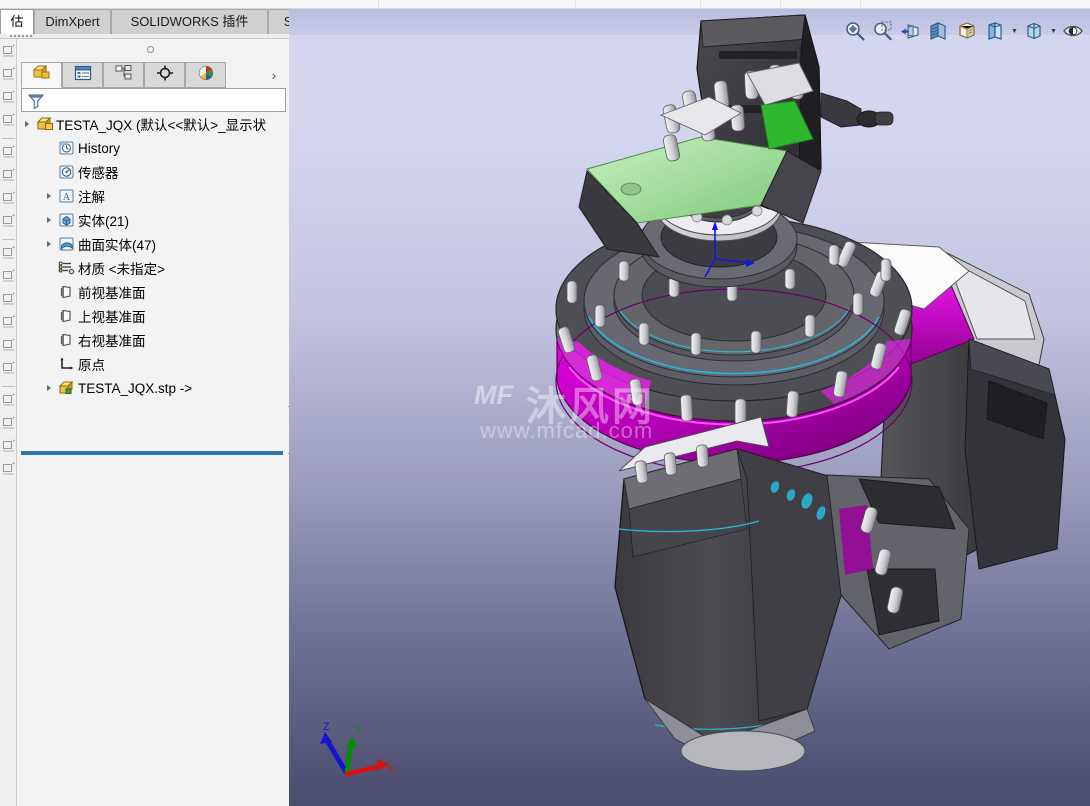  Describe the element at coordinates (8, 449) in the screenshot. I see `revision-cloud-icon` at that location.